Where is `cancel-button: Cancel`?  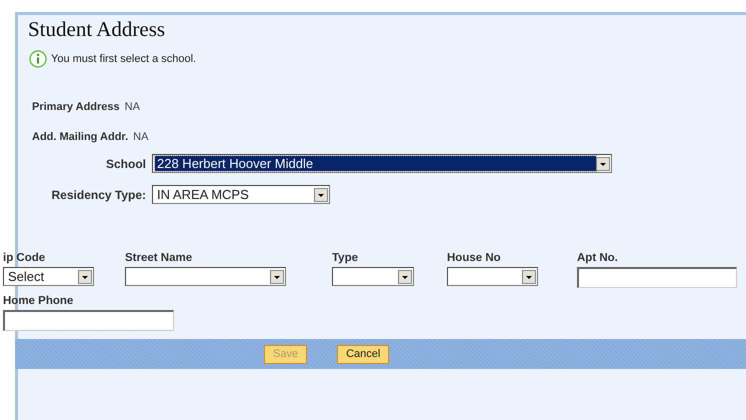 cancel-button: Cancel is located at coordinates (363, 354).